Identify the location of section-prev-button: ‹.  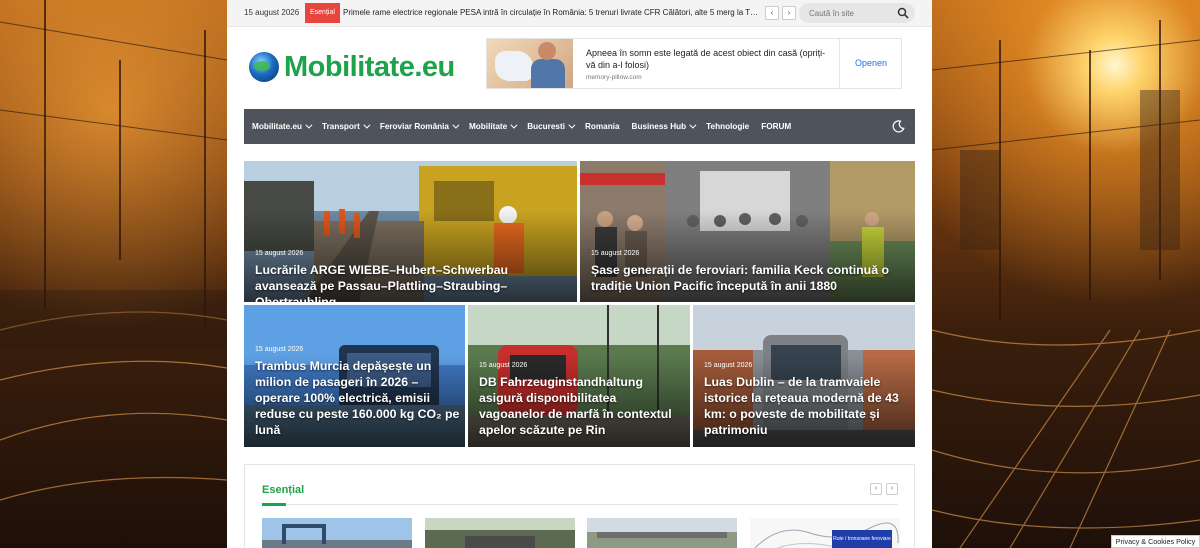
(876, 489).